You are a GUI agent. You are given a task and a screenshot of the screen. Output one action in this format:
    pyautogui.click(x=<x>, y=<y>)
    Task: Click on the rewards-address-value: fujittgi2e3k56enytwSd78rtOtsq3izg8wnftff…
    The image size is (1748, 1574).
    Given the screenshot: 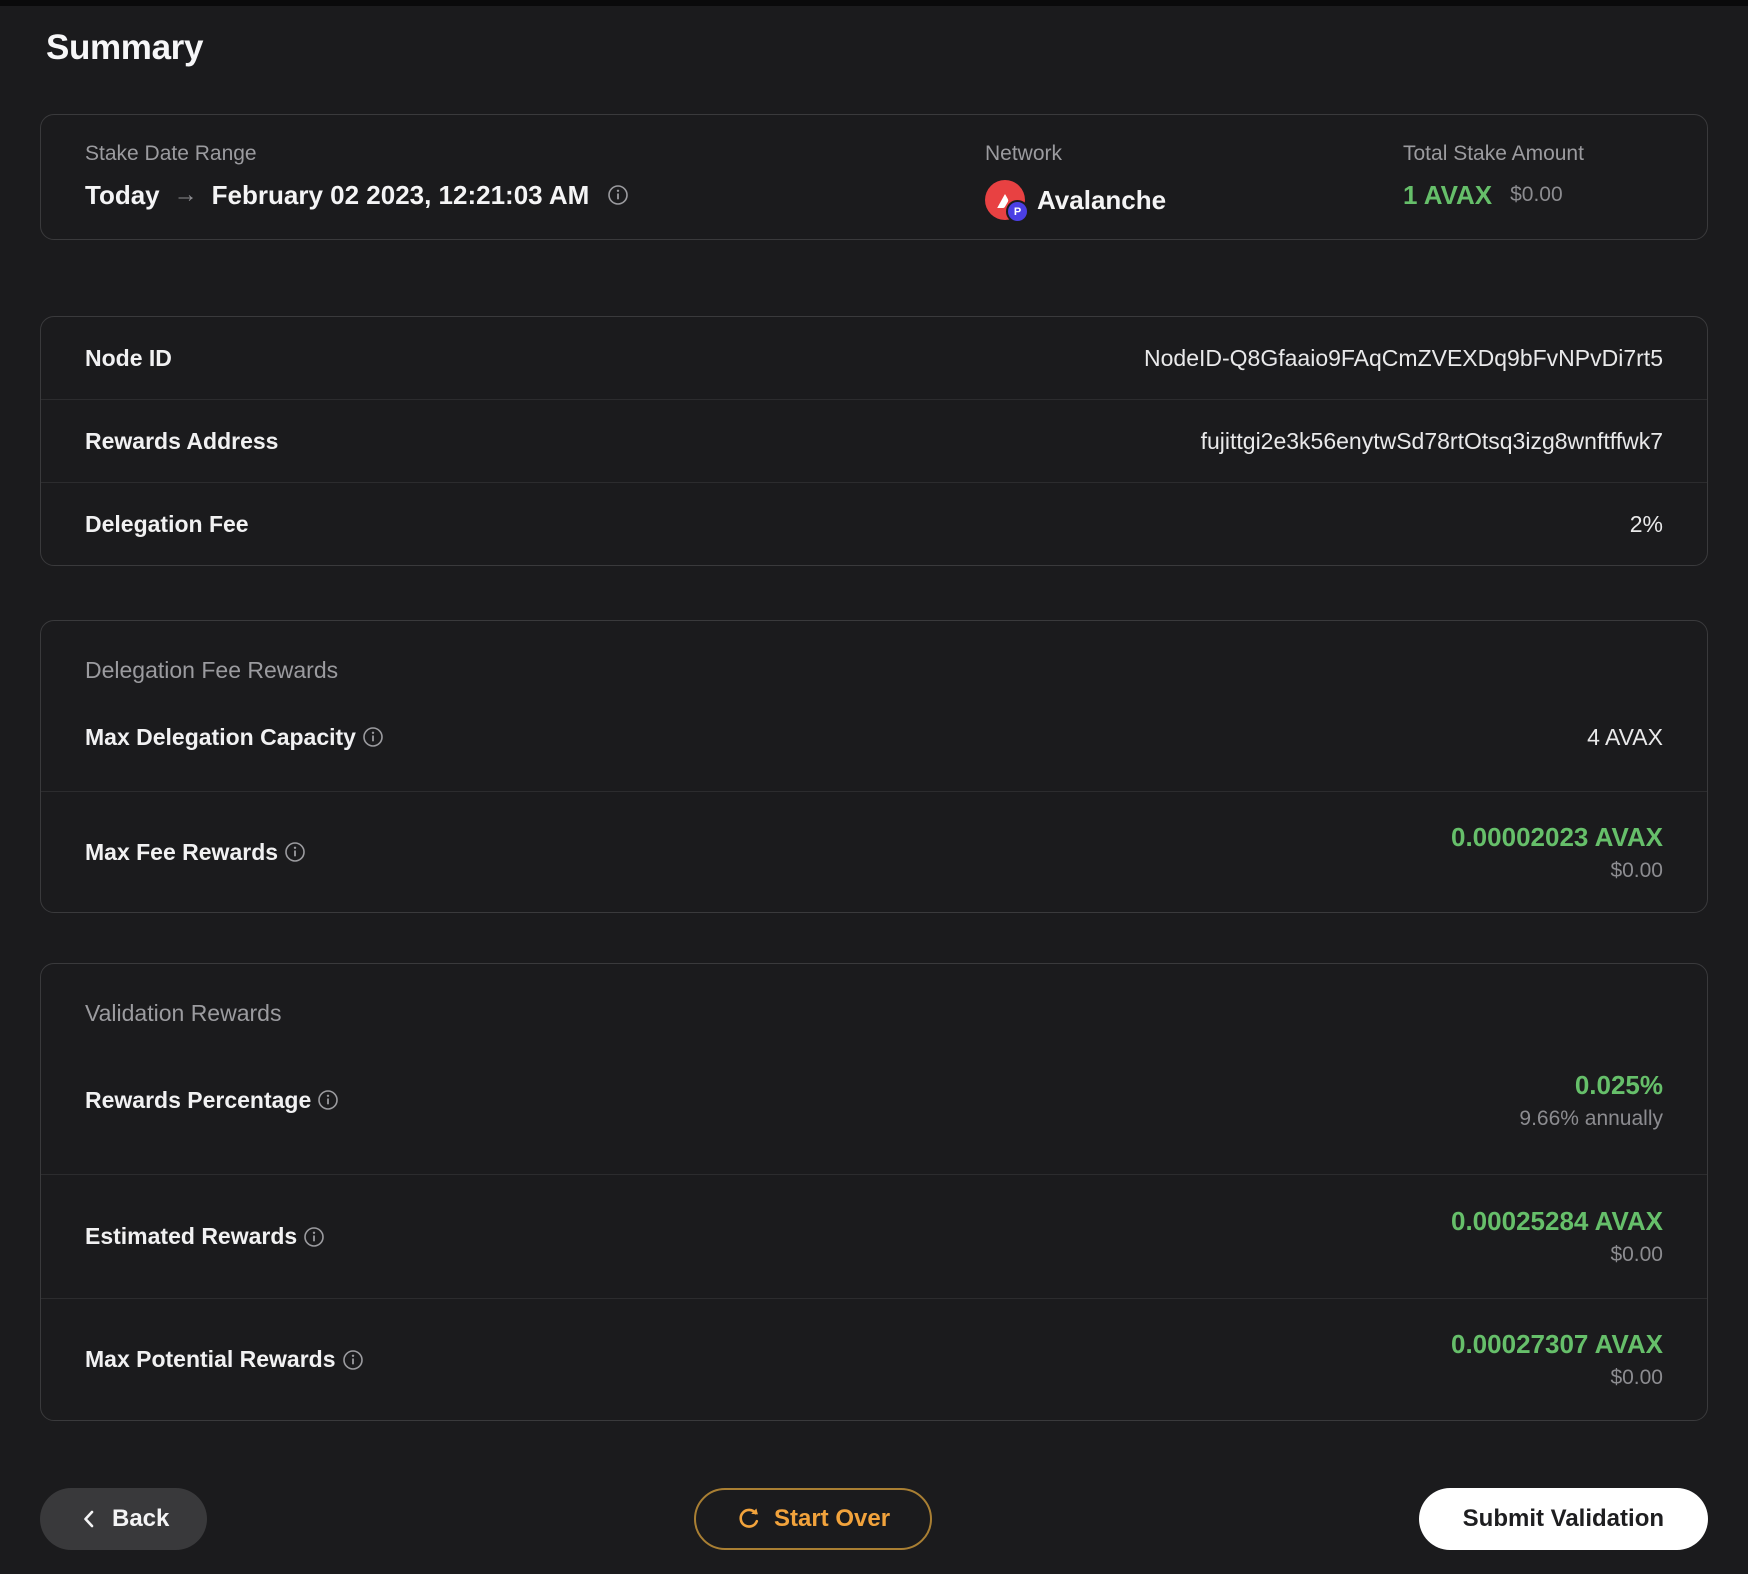 What is the action you would take?
    pyautogui.click(x=1431, y=440)
    